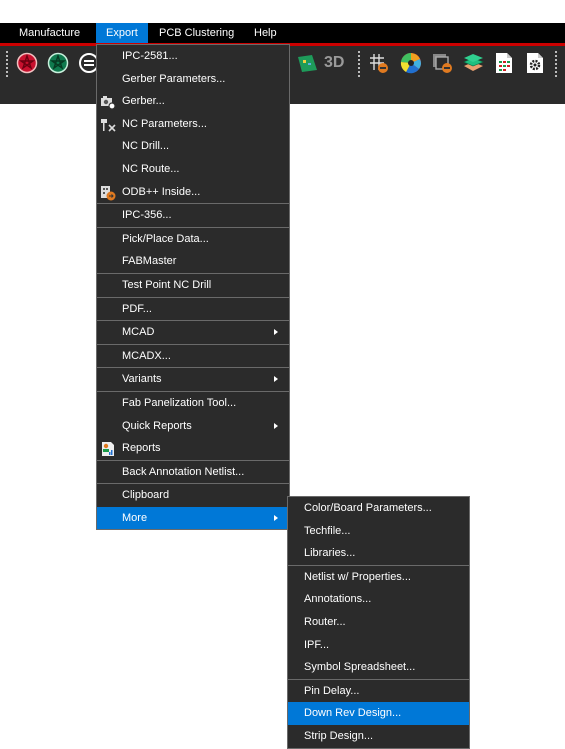 Image resolution: width=565 pixels, height=749 pixels. I want to click on menu-help: Help, so click(265, 33).